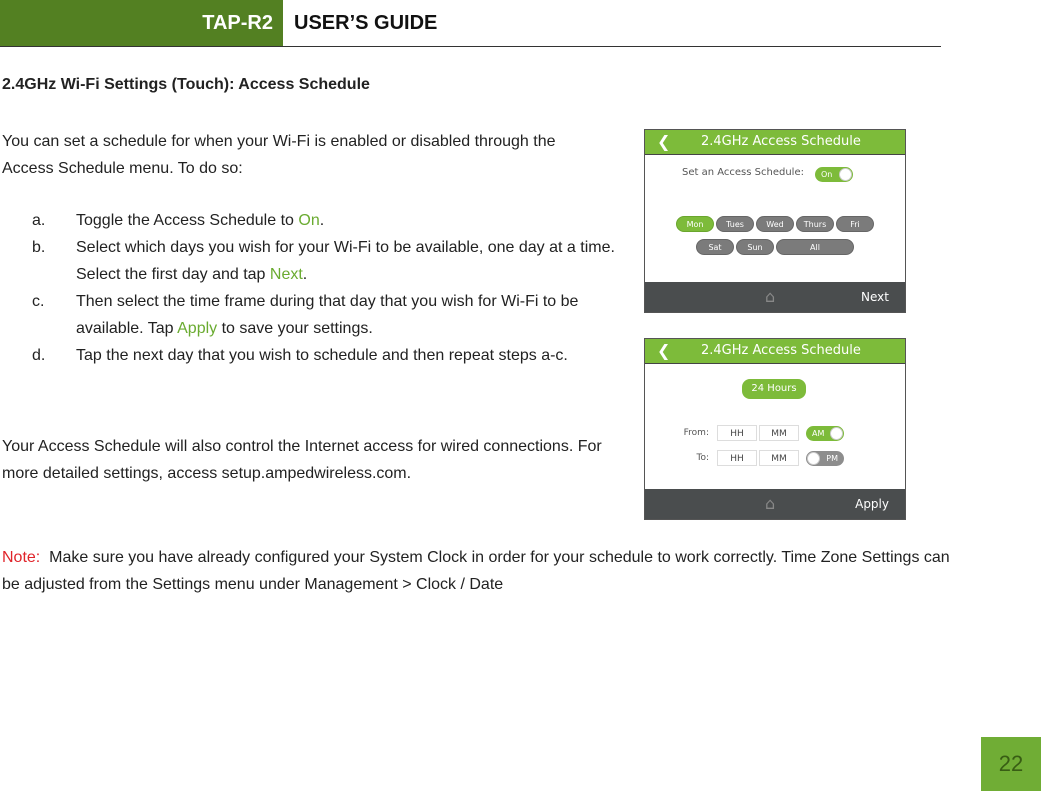 The image size is (1041, 791). Describe the element at coordinates (779, 433) in the screenshot. I see `from-minute-field: MM` at that location.